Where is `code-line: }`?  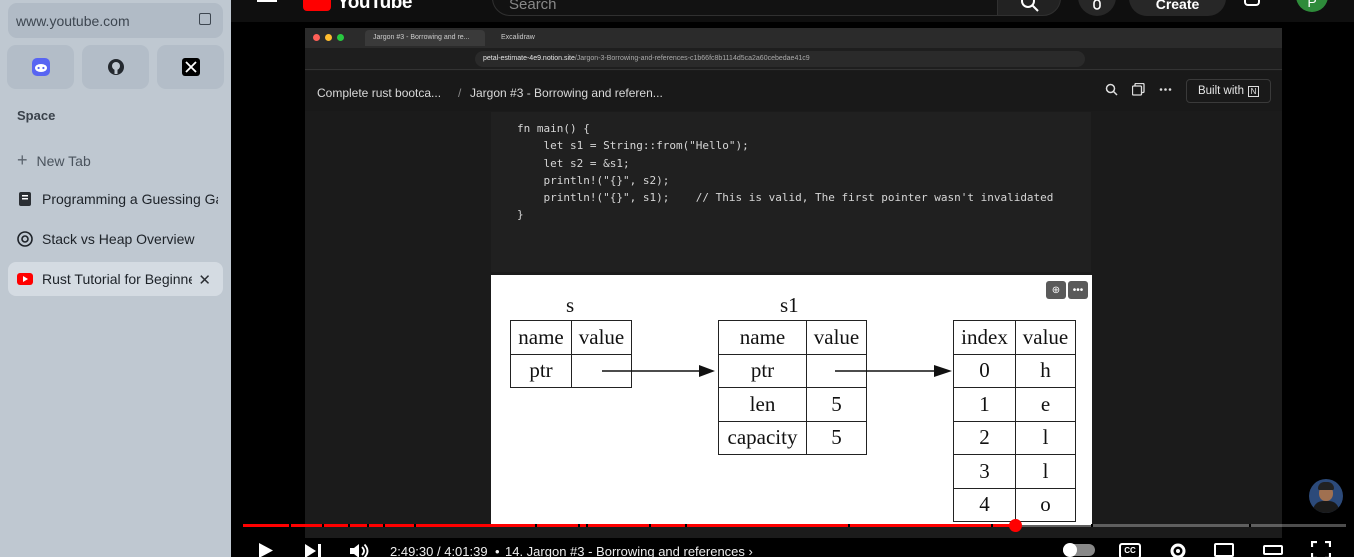
code-line: } is located at coordinates (520, 215).